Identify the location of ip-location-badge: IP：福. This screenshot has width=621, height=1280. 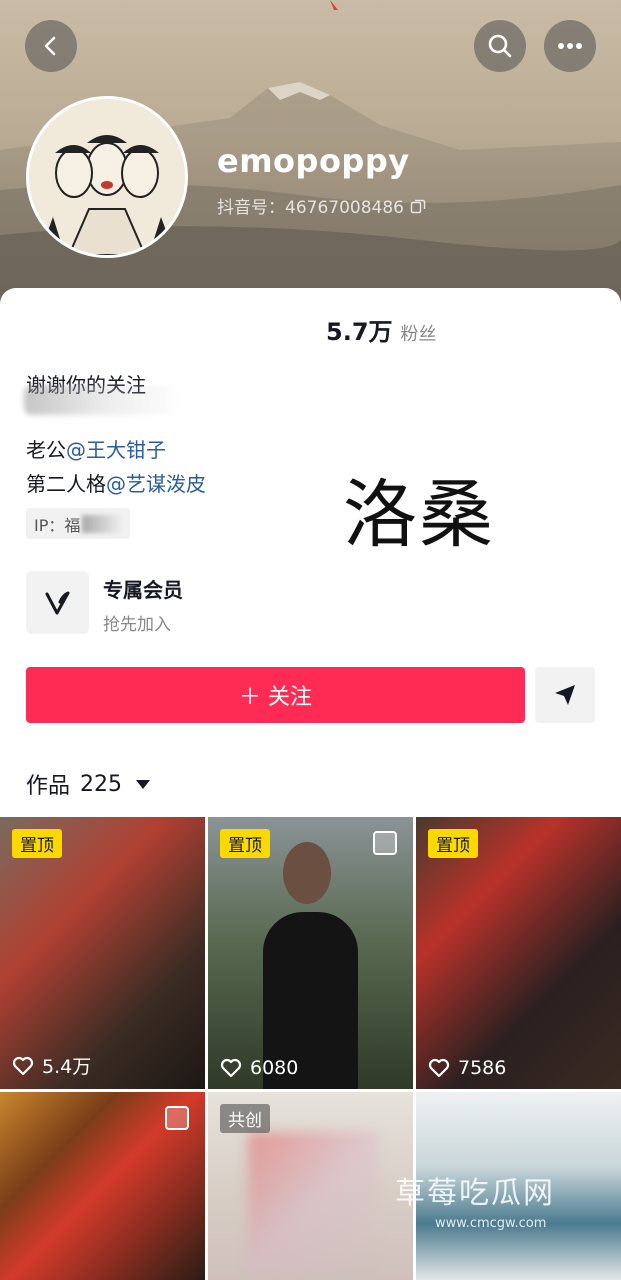
(78, 523).